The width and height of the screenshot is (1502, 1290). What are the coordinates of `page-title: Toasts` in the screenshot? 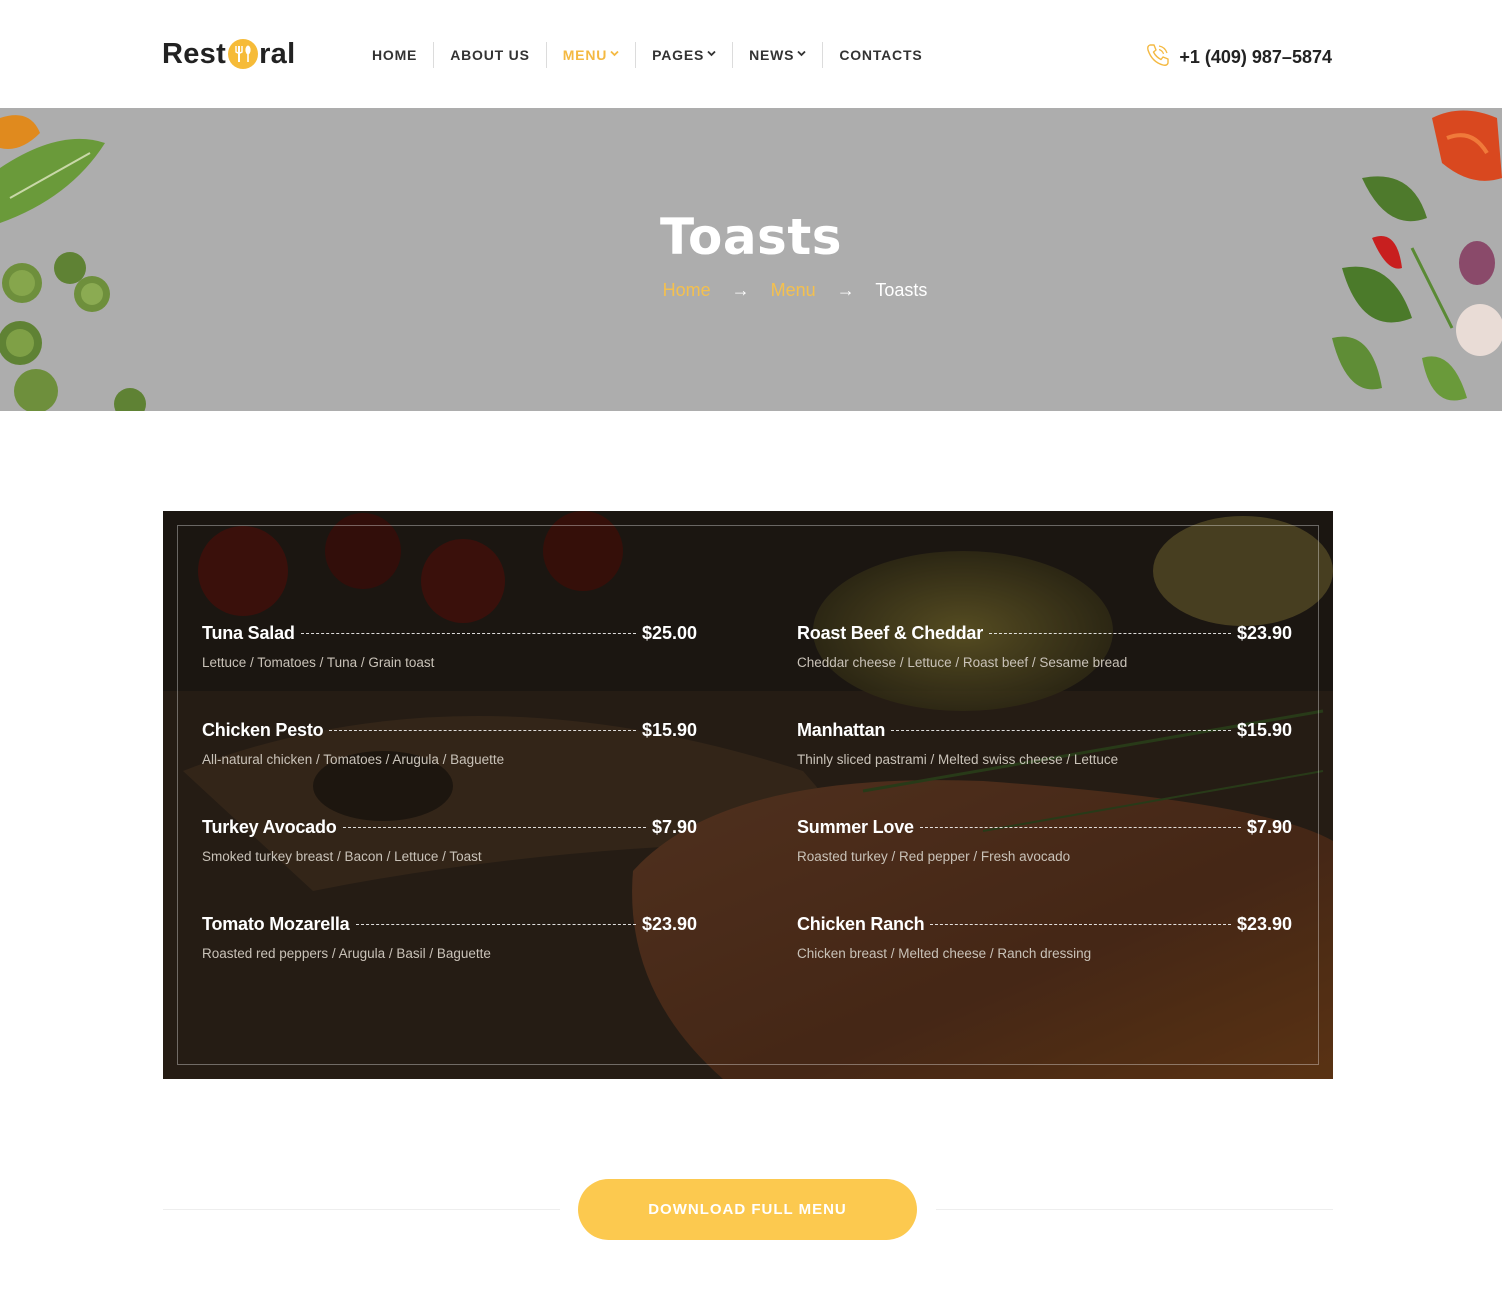 It's located at (751, 237).